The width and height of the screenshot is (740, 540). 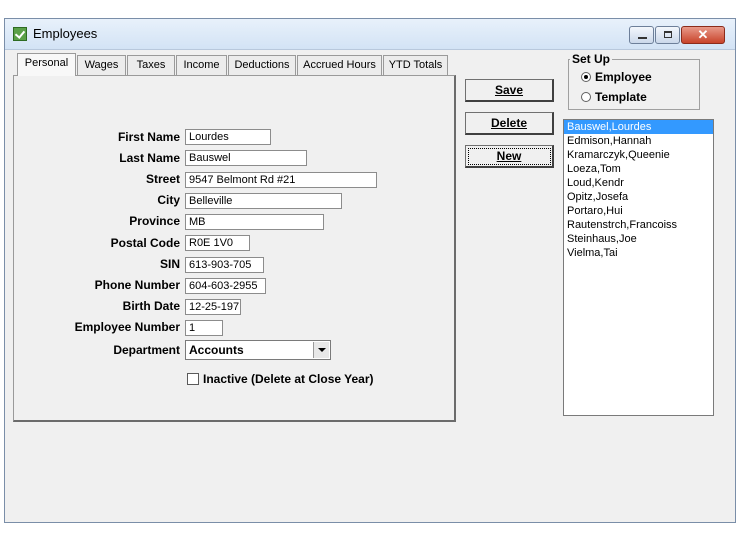 I want to click on maximize-icon, so click(x=668, y=34).